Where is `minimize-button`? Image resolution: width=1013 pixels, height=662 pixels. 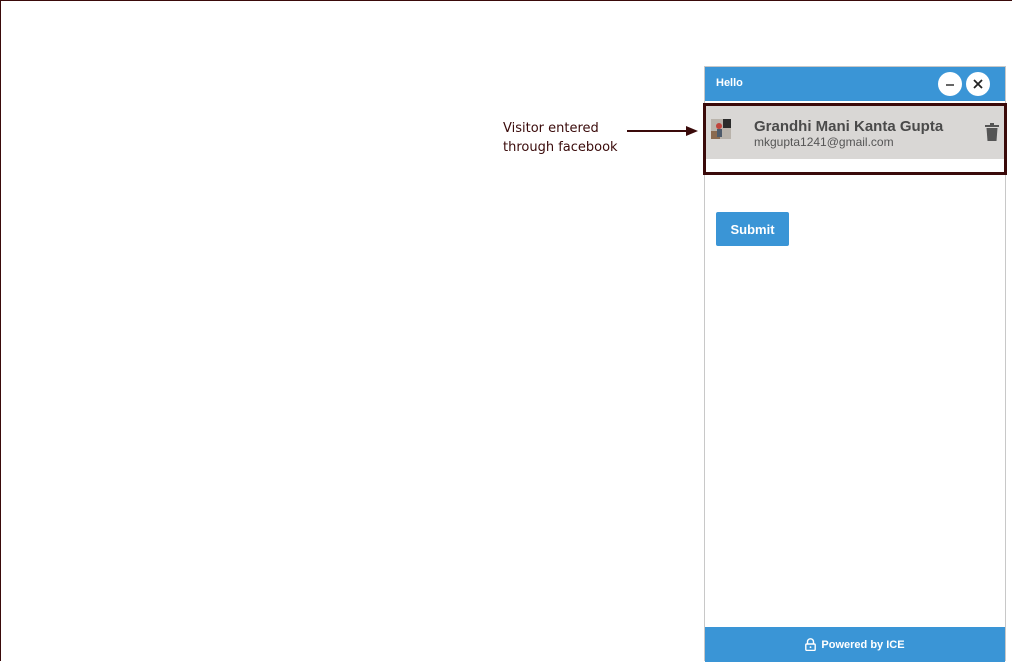
minimize-button is located at coordinates (950, 84).